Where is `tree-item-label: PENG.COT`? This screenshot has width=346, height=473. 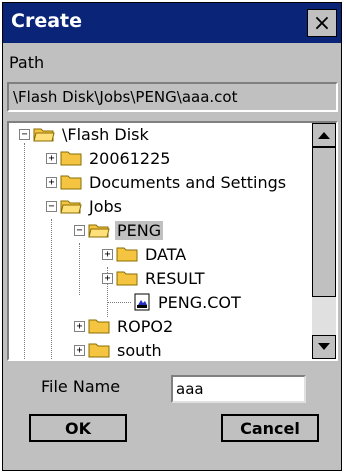 tree-item-label: PENG.COT is located at coordinates (199, 302).